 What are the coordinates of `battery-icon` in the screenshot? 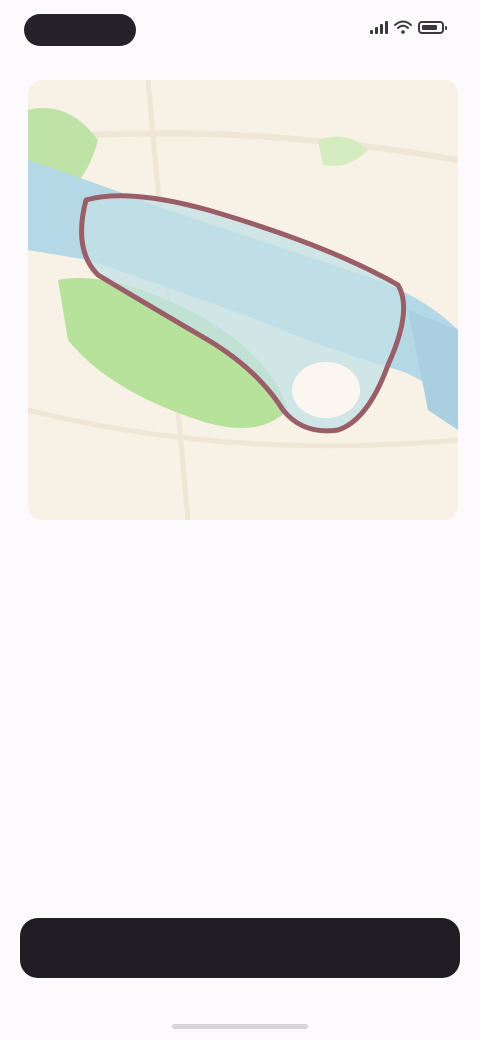 It's located at (432, 27).